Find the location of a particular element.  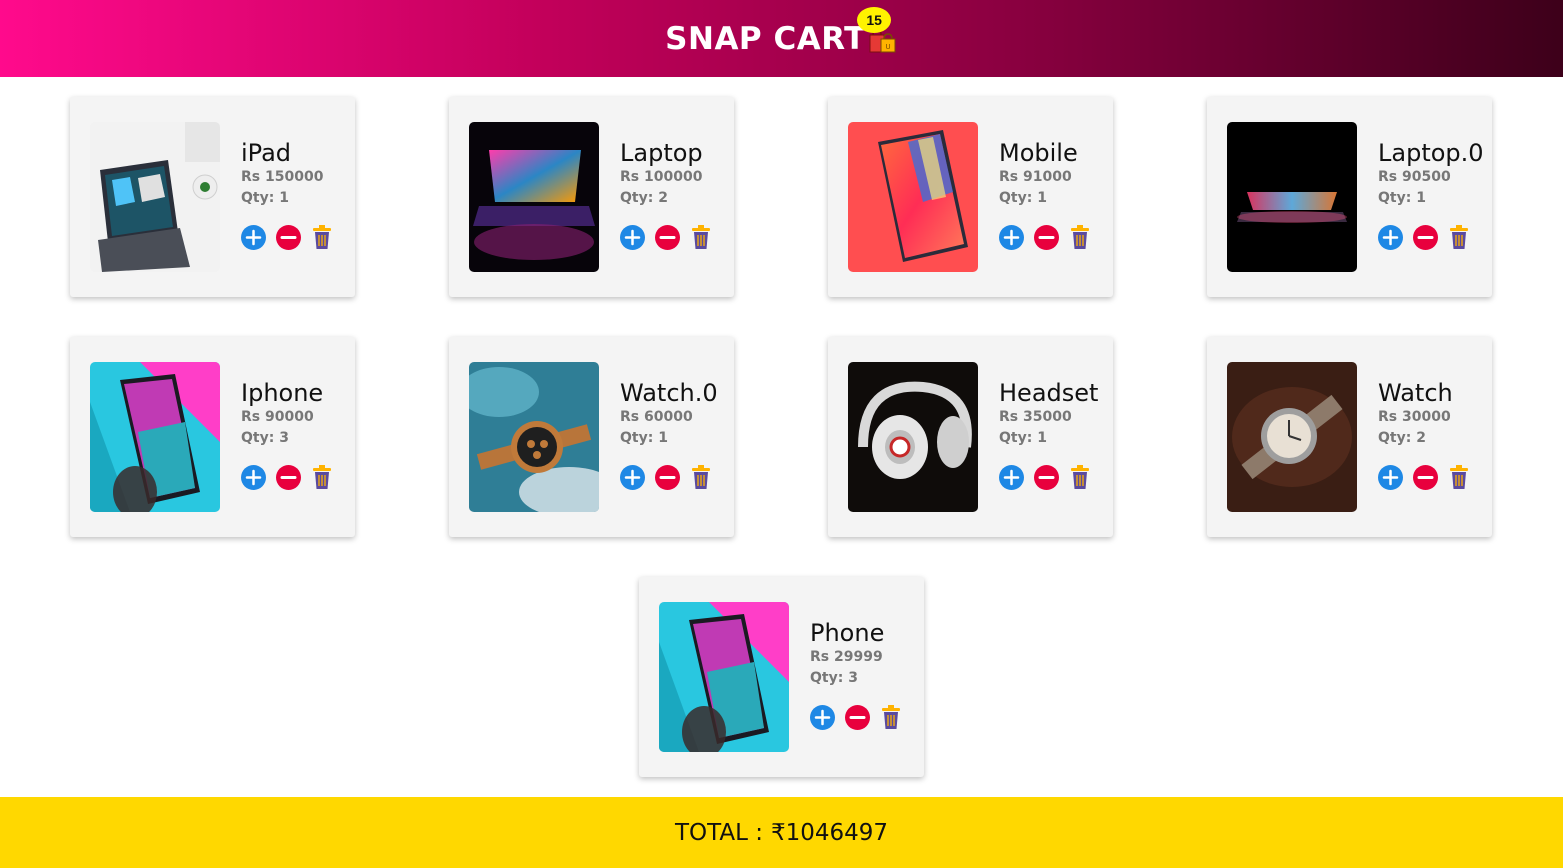

product-price: Rs 30000 is located at coordinates (1414, 417).